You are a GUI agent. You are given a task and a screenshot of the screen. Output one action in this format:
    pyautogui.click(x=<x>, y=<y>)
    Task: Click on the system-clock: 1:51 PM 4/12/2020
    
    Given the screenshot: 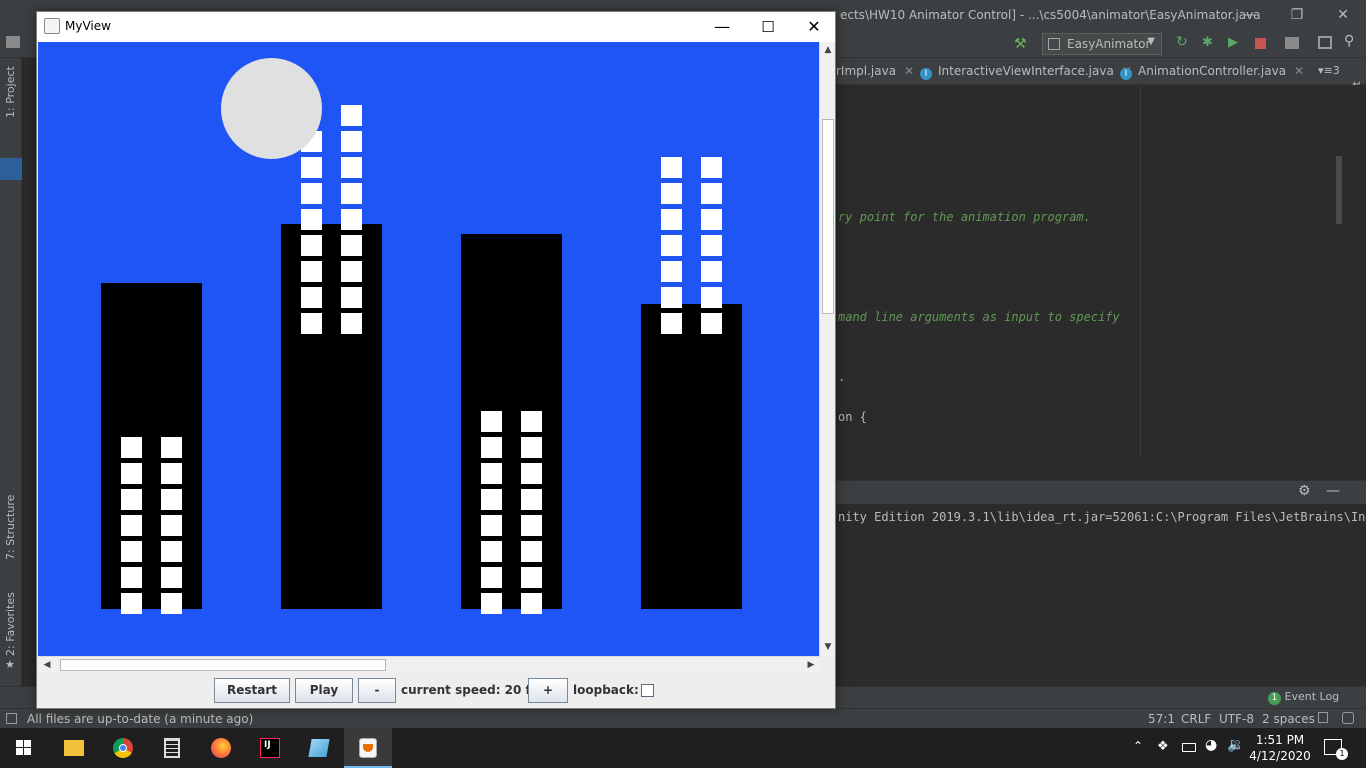 What is the action you would take?
    pyautogui.click(x=1280, y=748)
    